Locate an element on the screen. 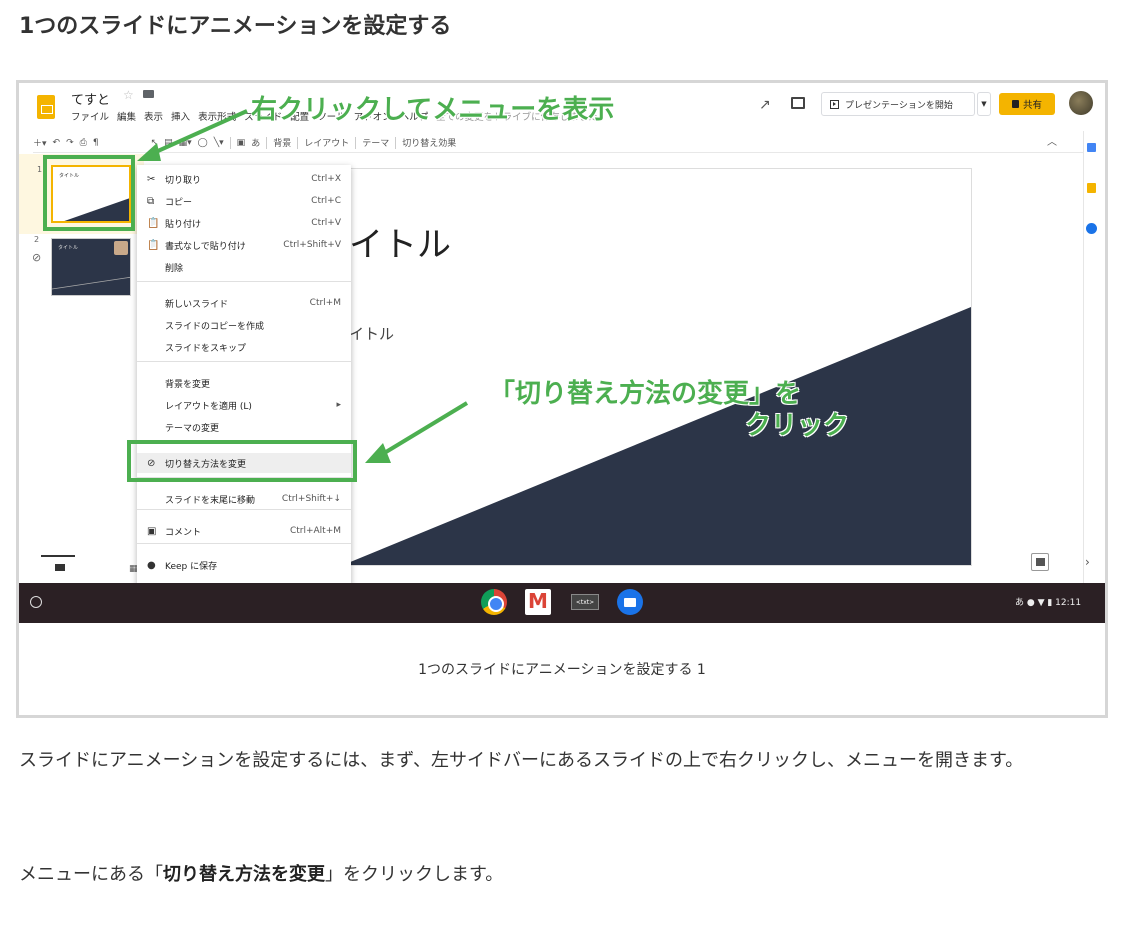 The image size is (1134, 934). context-menu-shortcut: Ctrl+C is located at coordinates (326, 201).